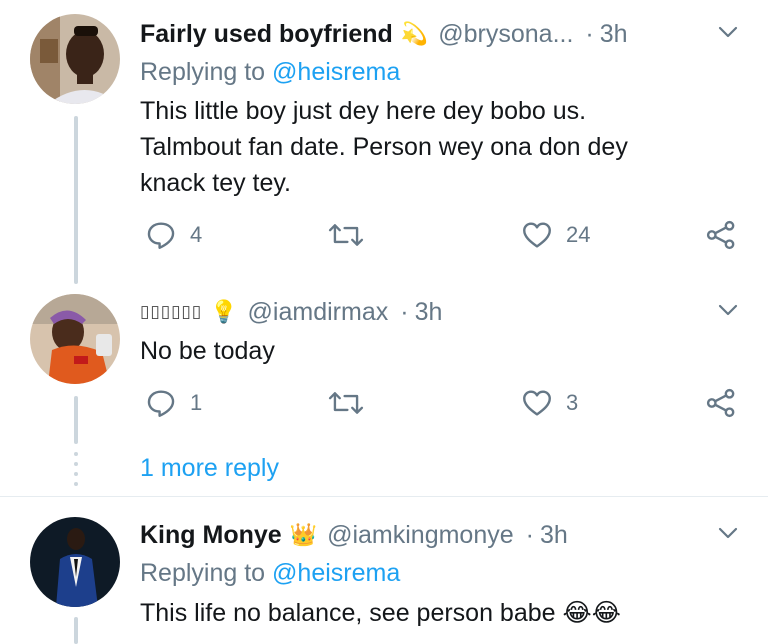  Describe the element at coordinates (555, 235) in the screenshot. I see `like-button: 24` at that location.